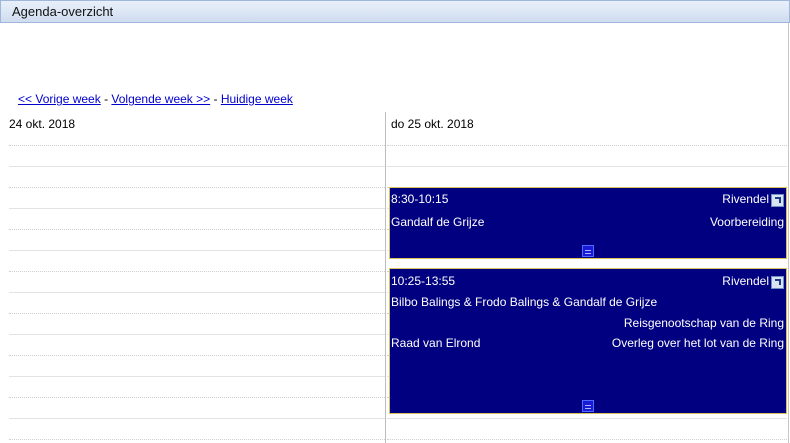  Describe the element at coordinates (432, 124) in the screenshot. I see `day-header-thursday: do 25 okt. 2018` at that location.